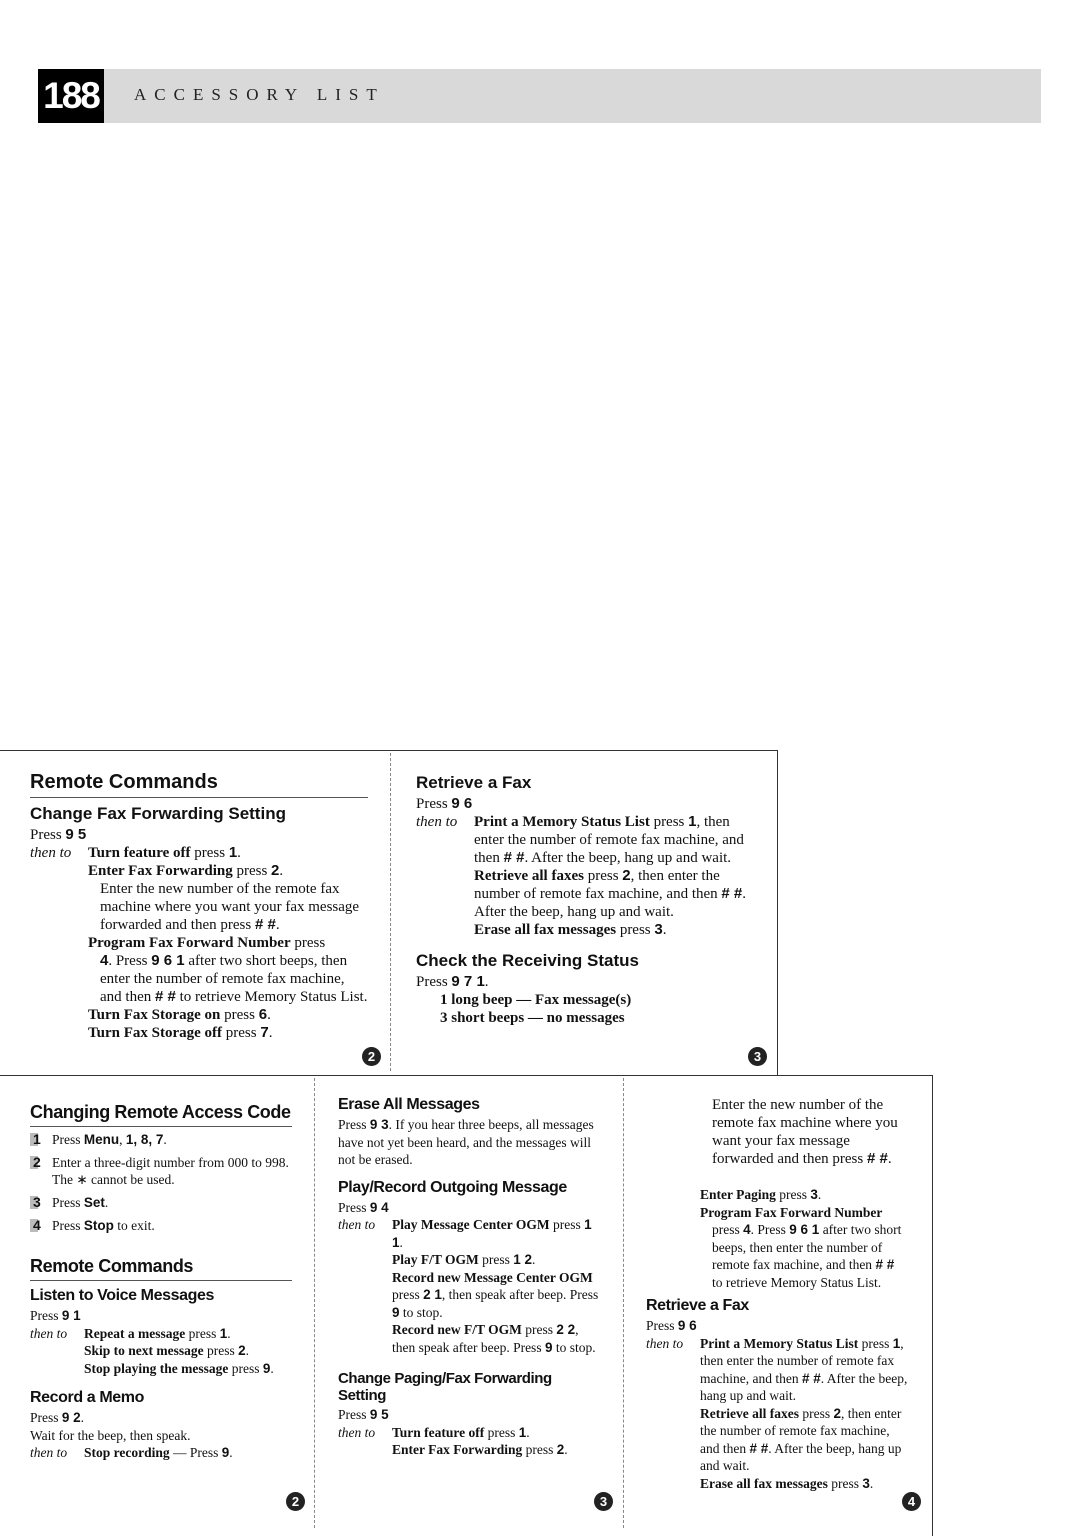 This screenshot has width=1080, height=1536. I want to click on instruction-item: Play Message Center OGM press 1 1., so click(492, 1233).